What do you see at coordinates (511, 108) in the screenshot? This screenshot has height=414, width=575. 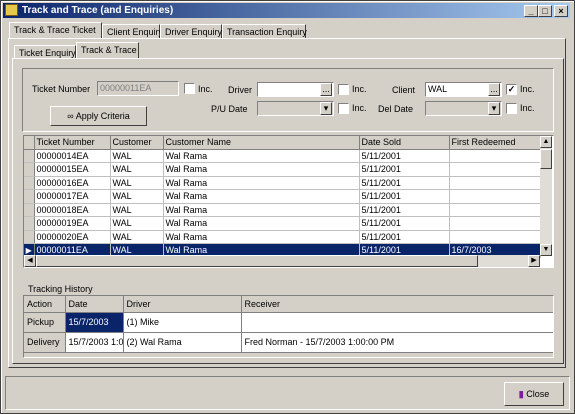 I see `del-date-inc-checkbox` at bounding box center [511, 108].